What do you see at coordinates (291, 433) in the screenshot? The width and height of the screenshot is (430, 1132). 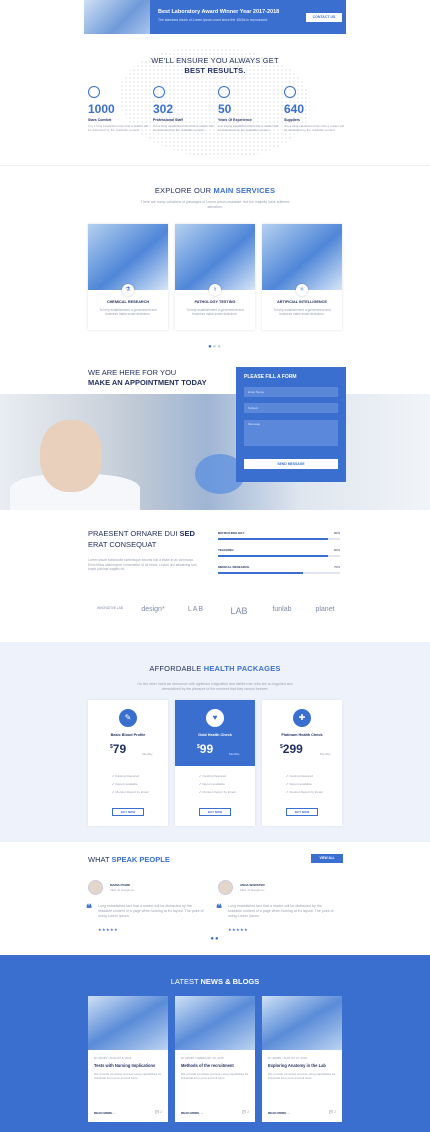 I see `message-textarea: Message` at bounding box center [291, 433].